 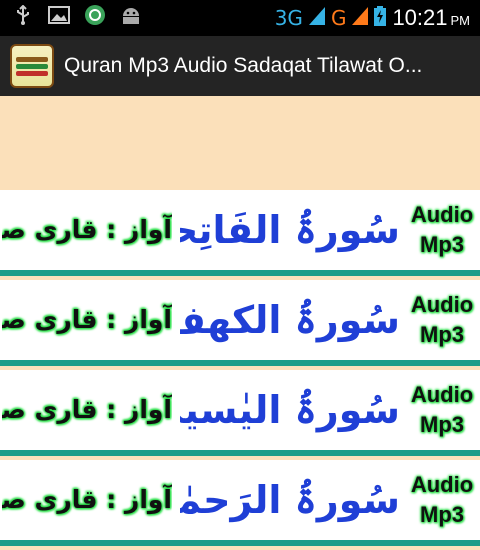 I want to click on app-logo-icon, so click(x=32, y=66).